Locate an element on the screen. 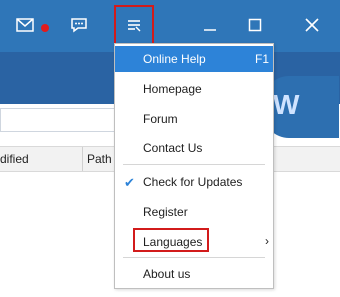 The image size is (340, 297). menu-item-label: About us is located at coordinates (167, 274).